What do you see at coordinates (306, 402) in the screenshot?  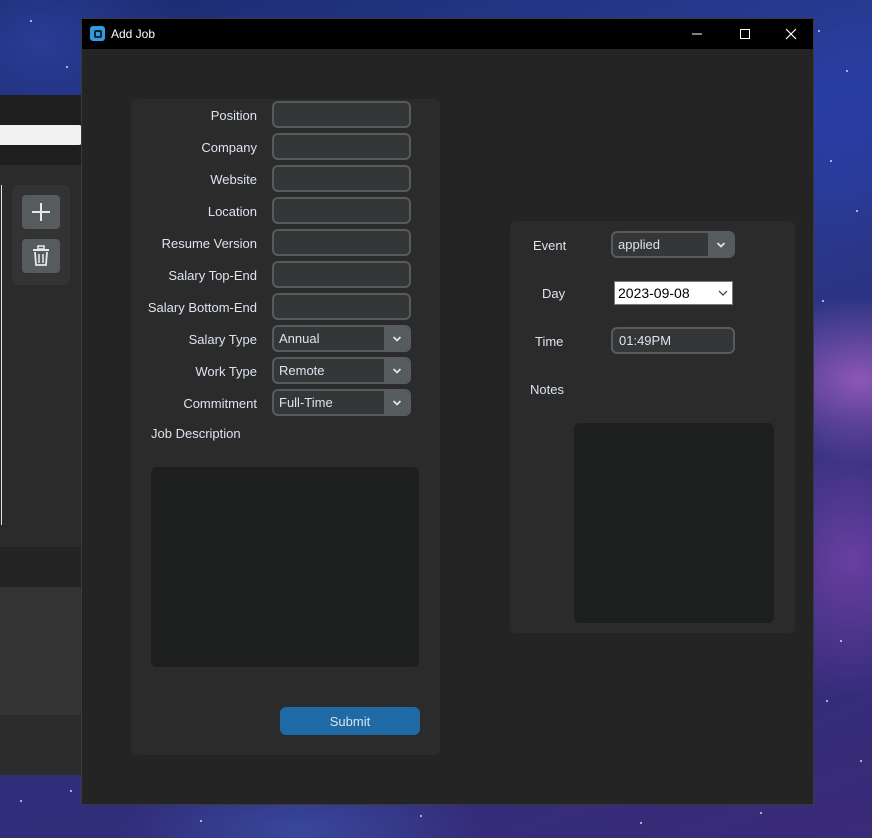 I see `commitment-value: Full-Time` at bounding box center [306, 402].